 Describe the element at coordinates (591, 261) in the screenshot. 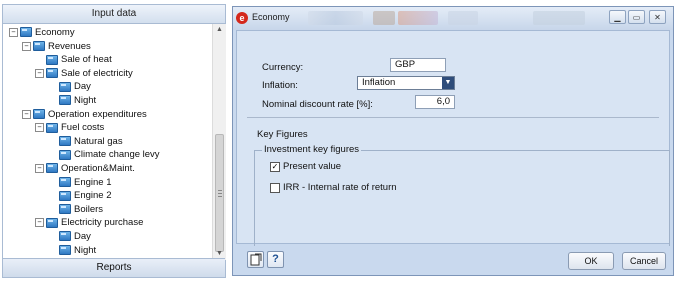

I see `ok-button: OK` at that location.